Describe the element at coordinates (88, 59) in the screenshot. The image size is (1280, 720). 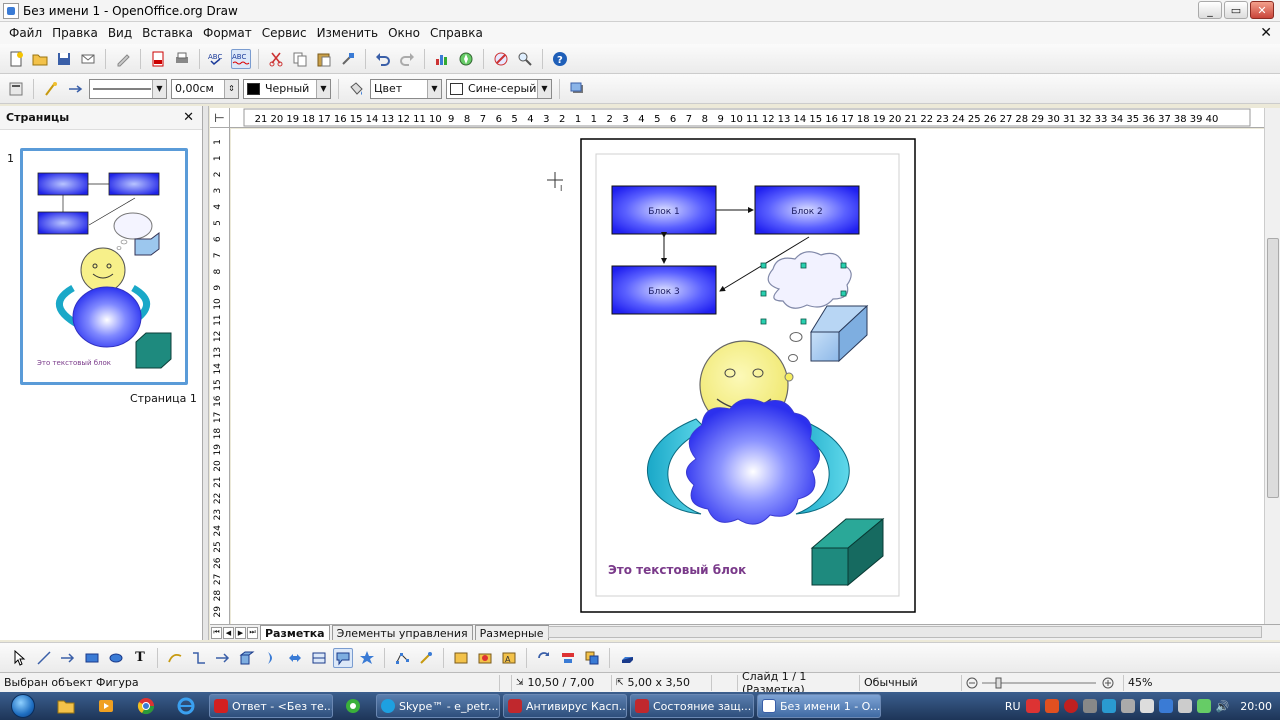
I see `email-icon` at that location.